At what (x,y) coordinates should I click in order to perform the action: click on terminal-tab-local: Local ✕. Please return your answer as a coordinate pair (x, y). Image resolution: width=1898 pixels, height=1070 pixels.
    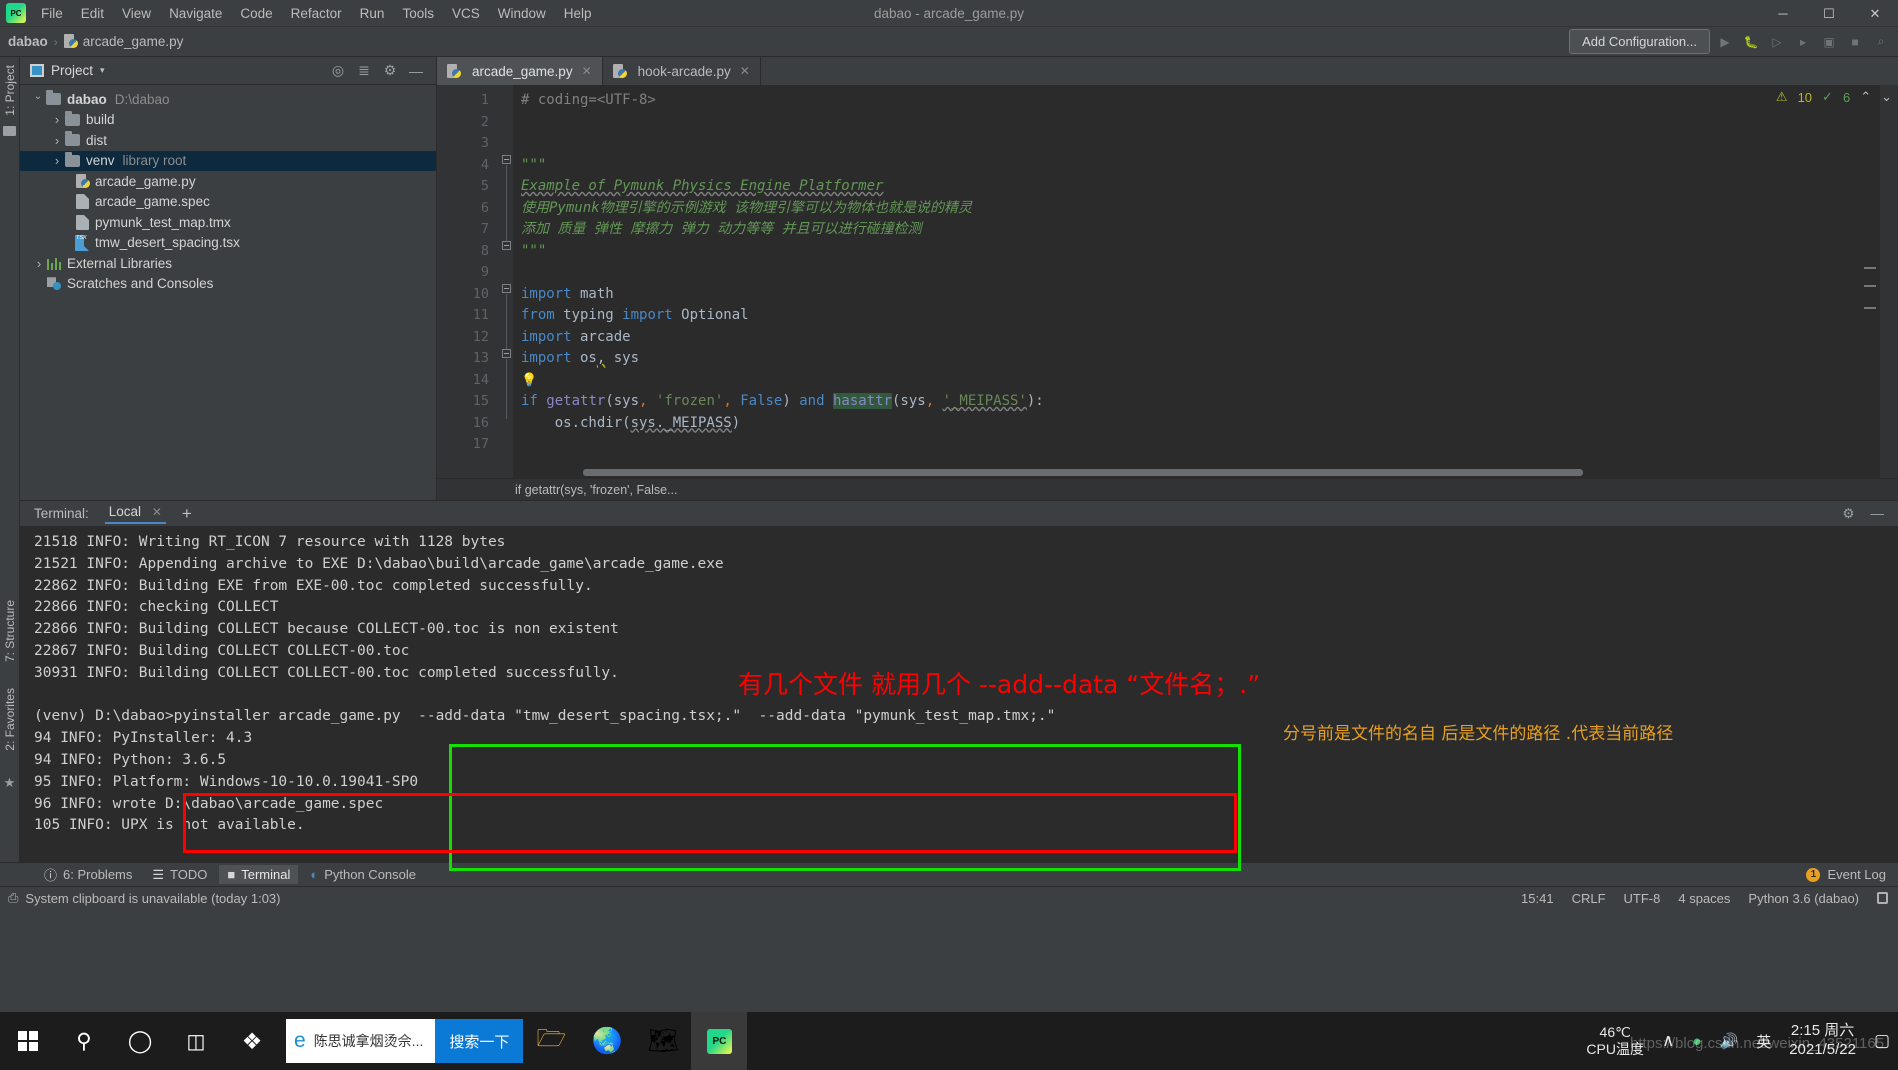
    Looking at the image, I should click on (135, 514).